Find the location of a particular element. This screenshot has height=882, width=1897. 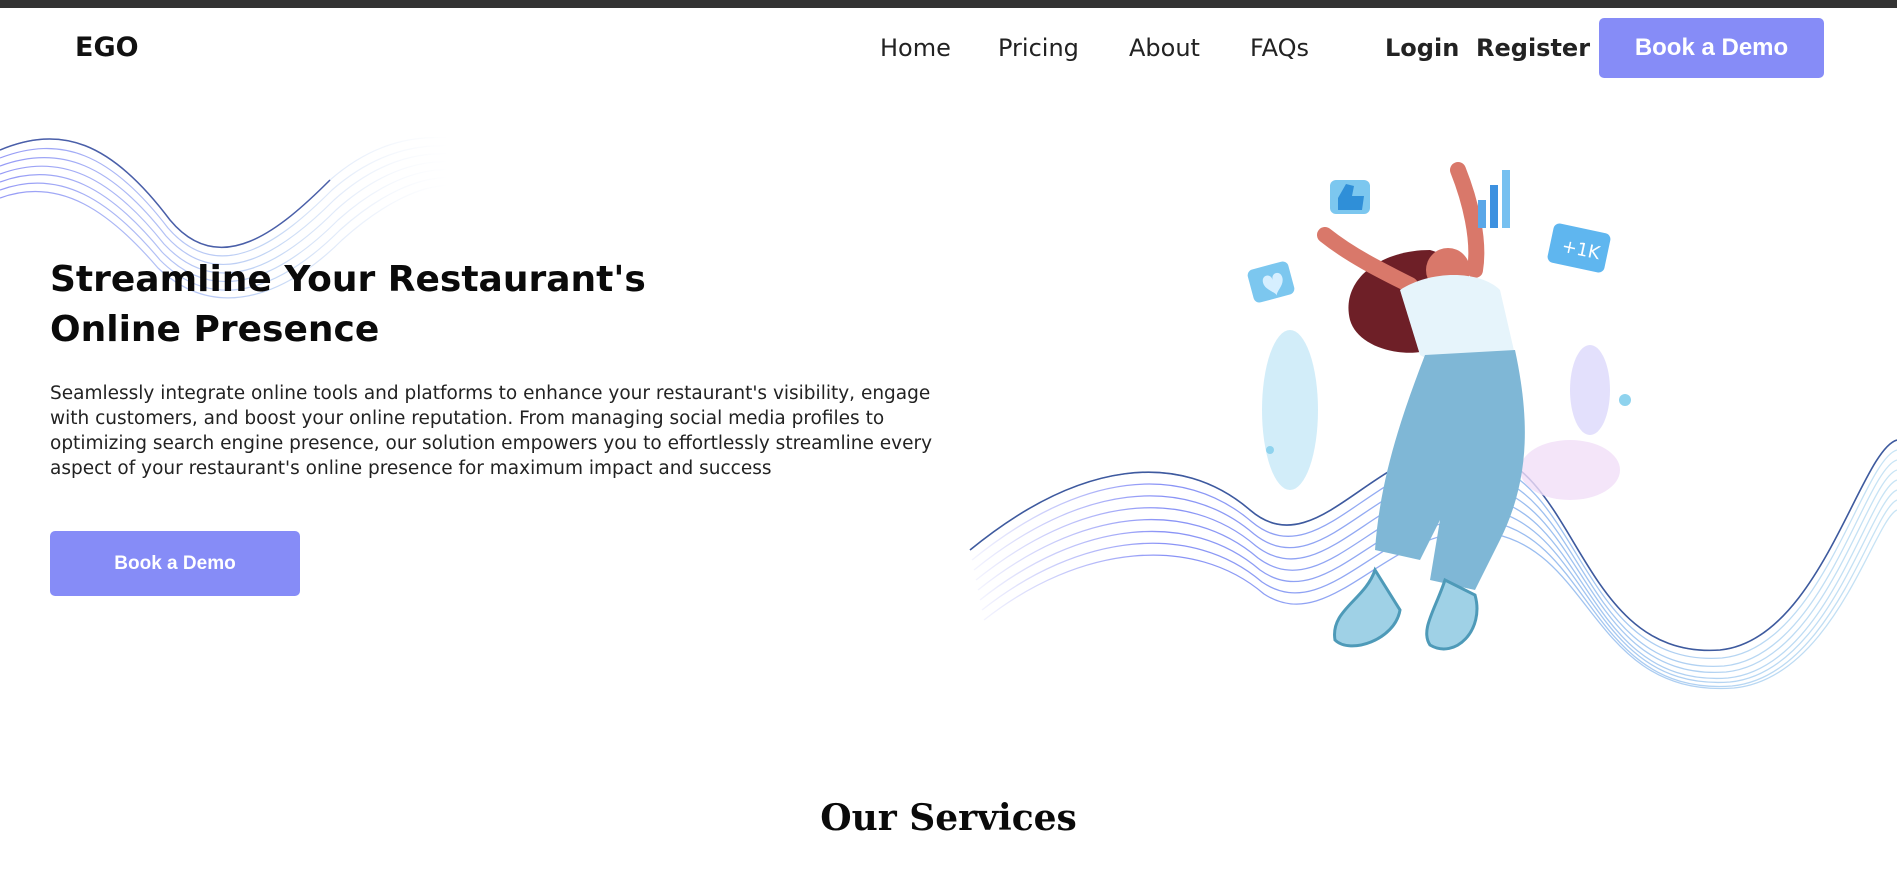

nav-link-pricing: Pricing is located at coordinates (1038, 48).